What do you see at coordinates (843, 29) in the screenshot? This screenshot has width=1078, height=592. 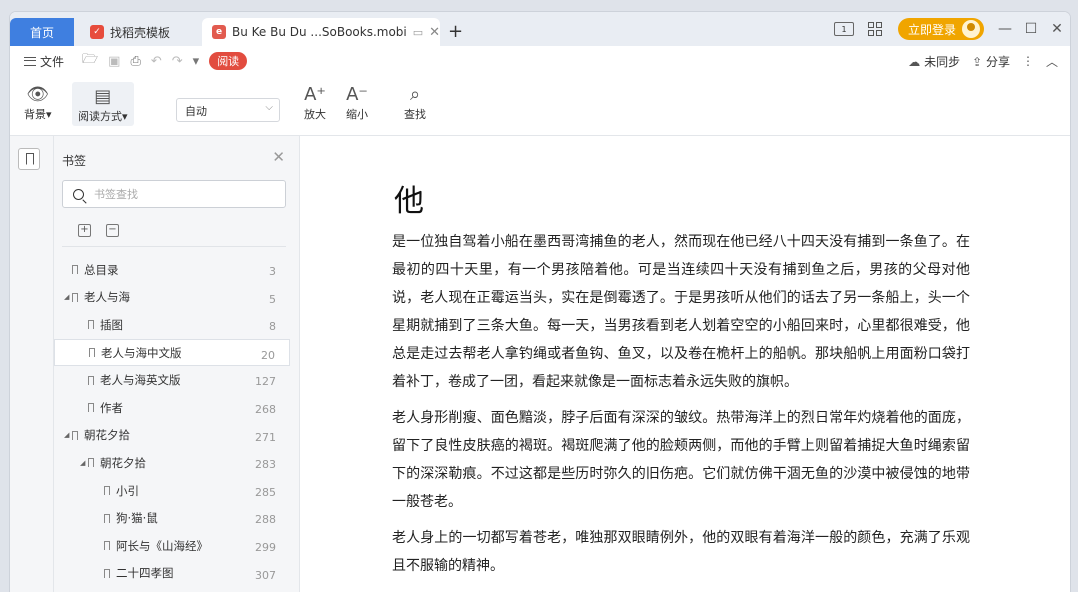 I see `page-view-icon: 1` at bounding box center [843, 29].